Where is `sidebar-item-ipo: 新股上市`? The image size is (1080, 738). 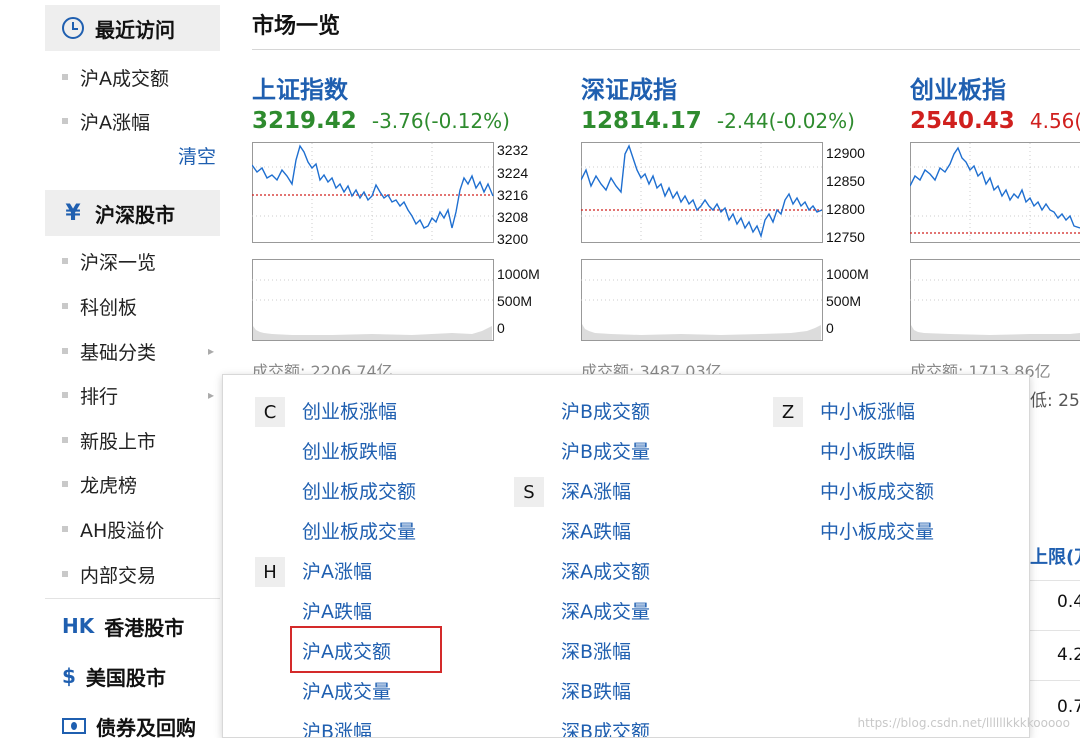
sidebar-item-ipo: 新股上市 is located at coordinates (109, 440).